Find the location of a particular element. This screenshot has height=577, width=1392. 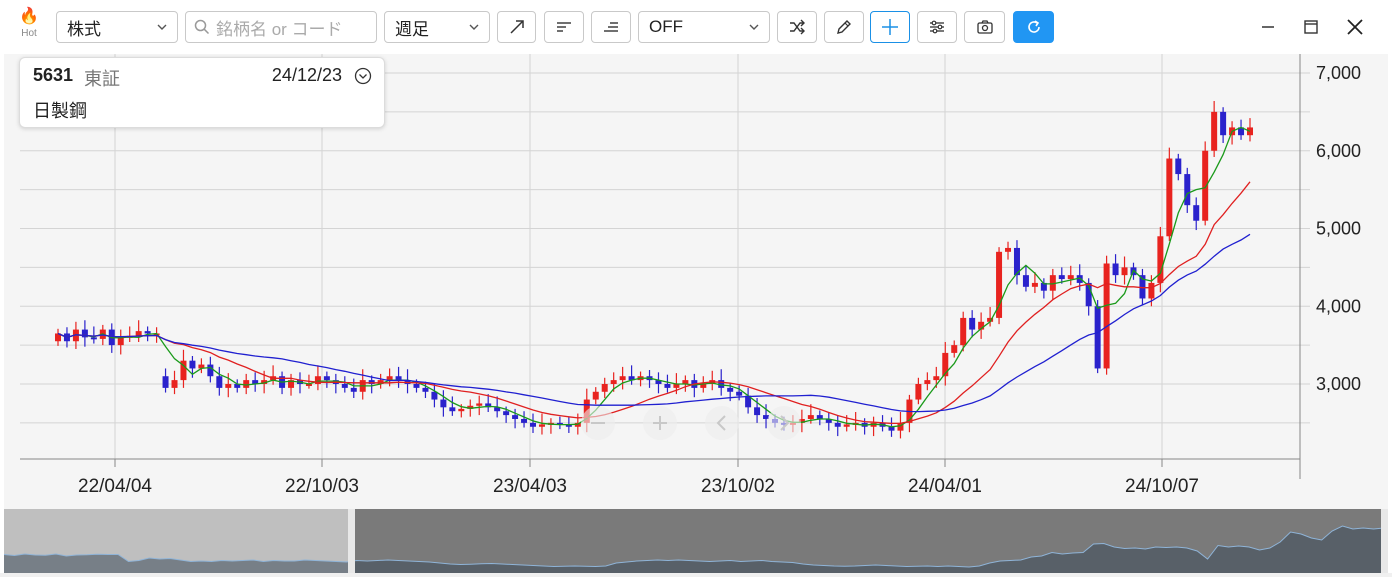

x-tick-label: 22/04/04 is located at coordinates (115, 486).